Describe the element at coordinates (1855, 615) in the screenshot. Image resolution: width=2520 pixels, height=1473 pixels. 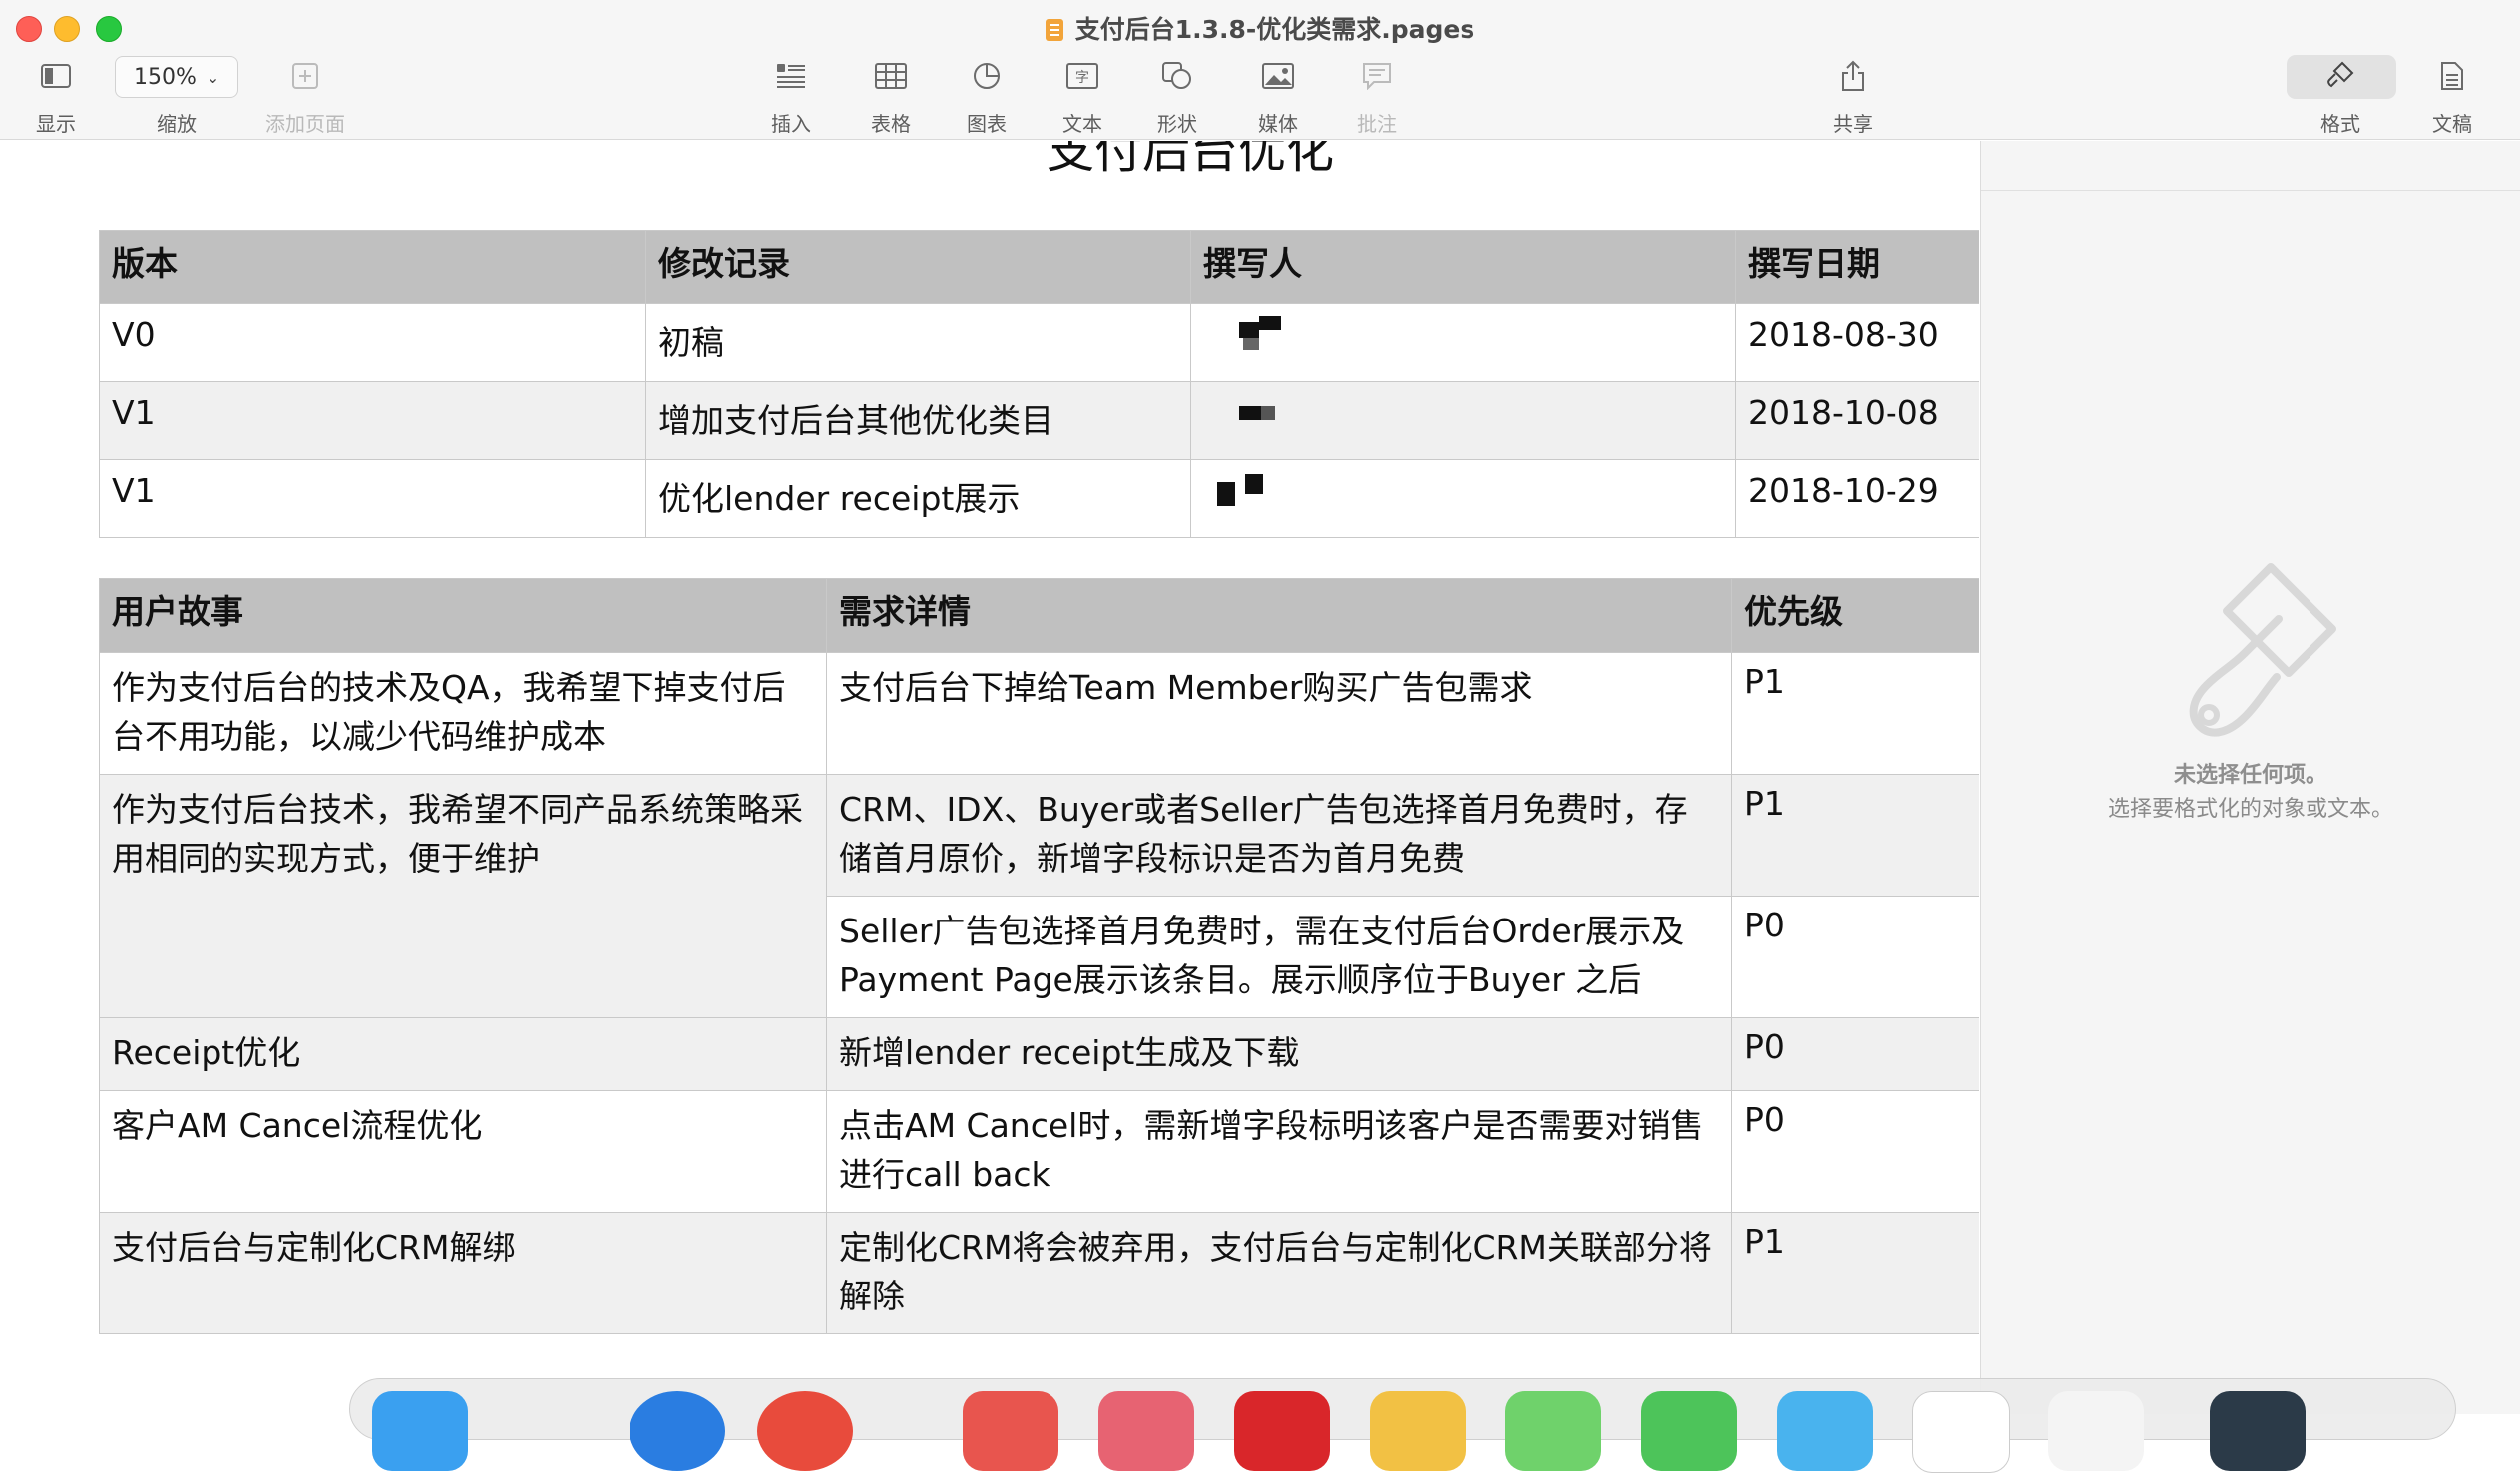
I see `header-priority: 优先级` at that location.